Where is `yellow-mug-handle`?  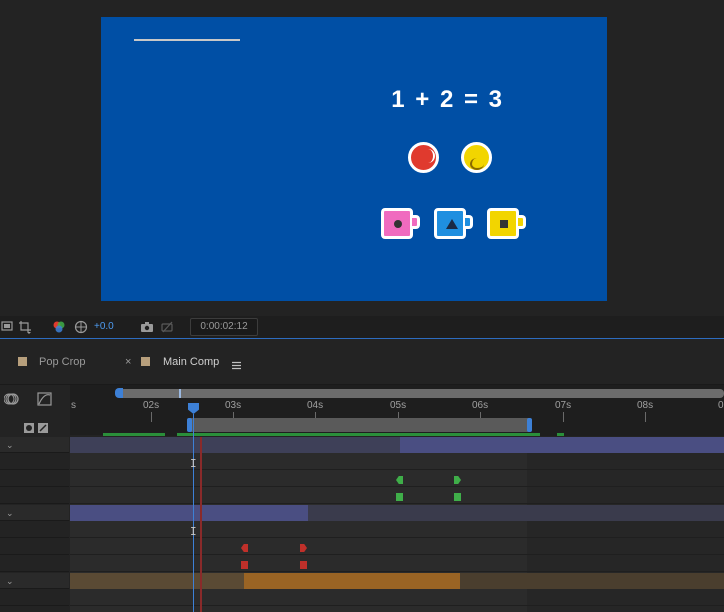
yellow-mug-handle is located at coordinates (522, 222).